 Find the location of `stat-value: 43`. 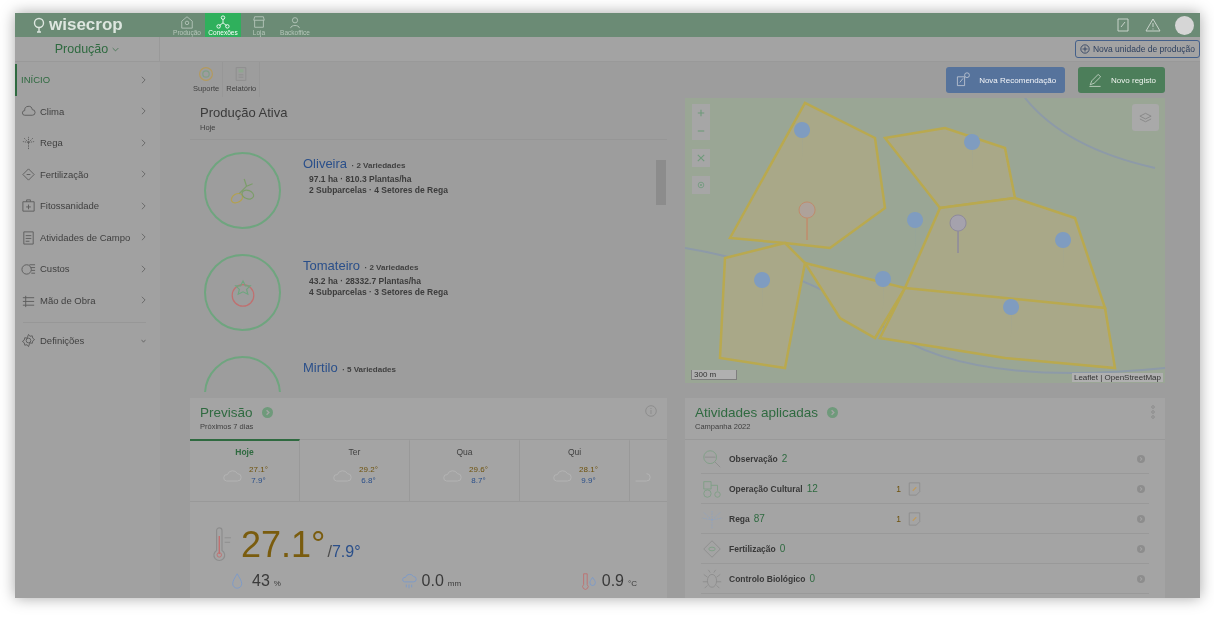

stat-value: 43 is located at coordinates (261, 581).